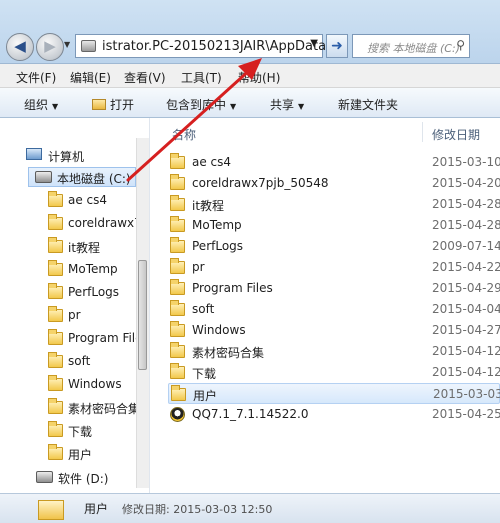 The height and width of the screenshot is (523, 500). Describe the element at coordinates (94, 179) in the screenshot. I see `sidebar-item-label: 本地磁盘 (C:)` at that location.